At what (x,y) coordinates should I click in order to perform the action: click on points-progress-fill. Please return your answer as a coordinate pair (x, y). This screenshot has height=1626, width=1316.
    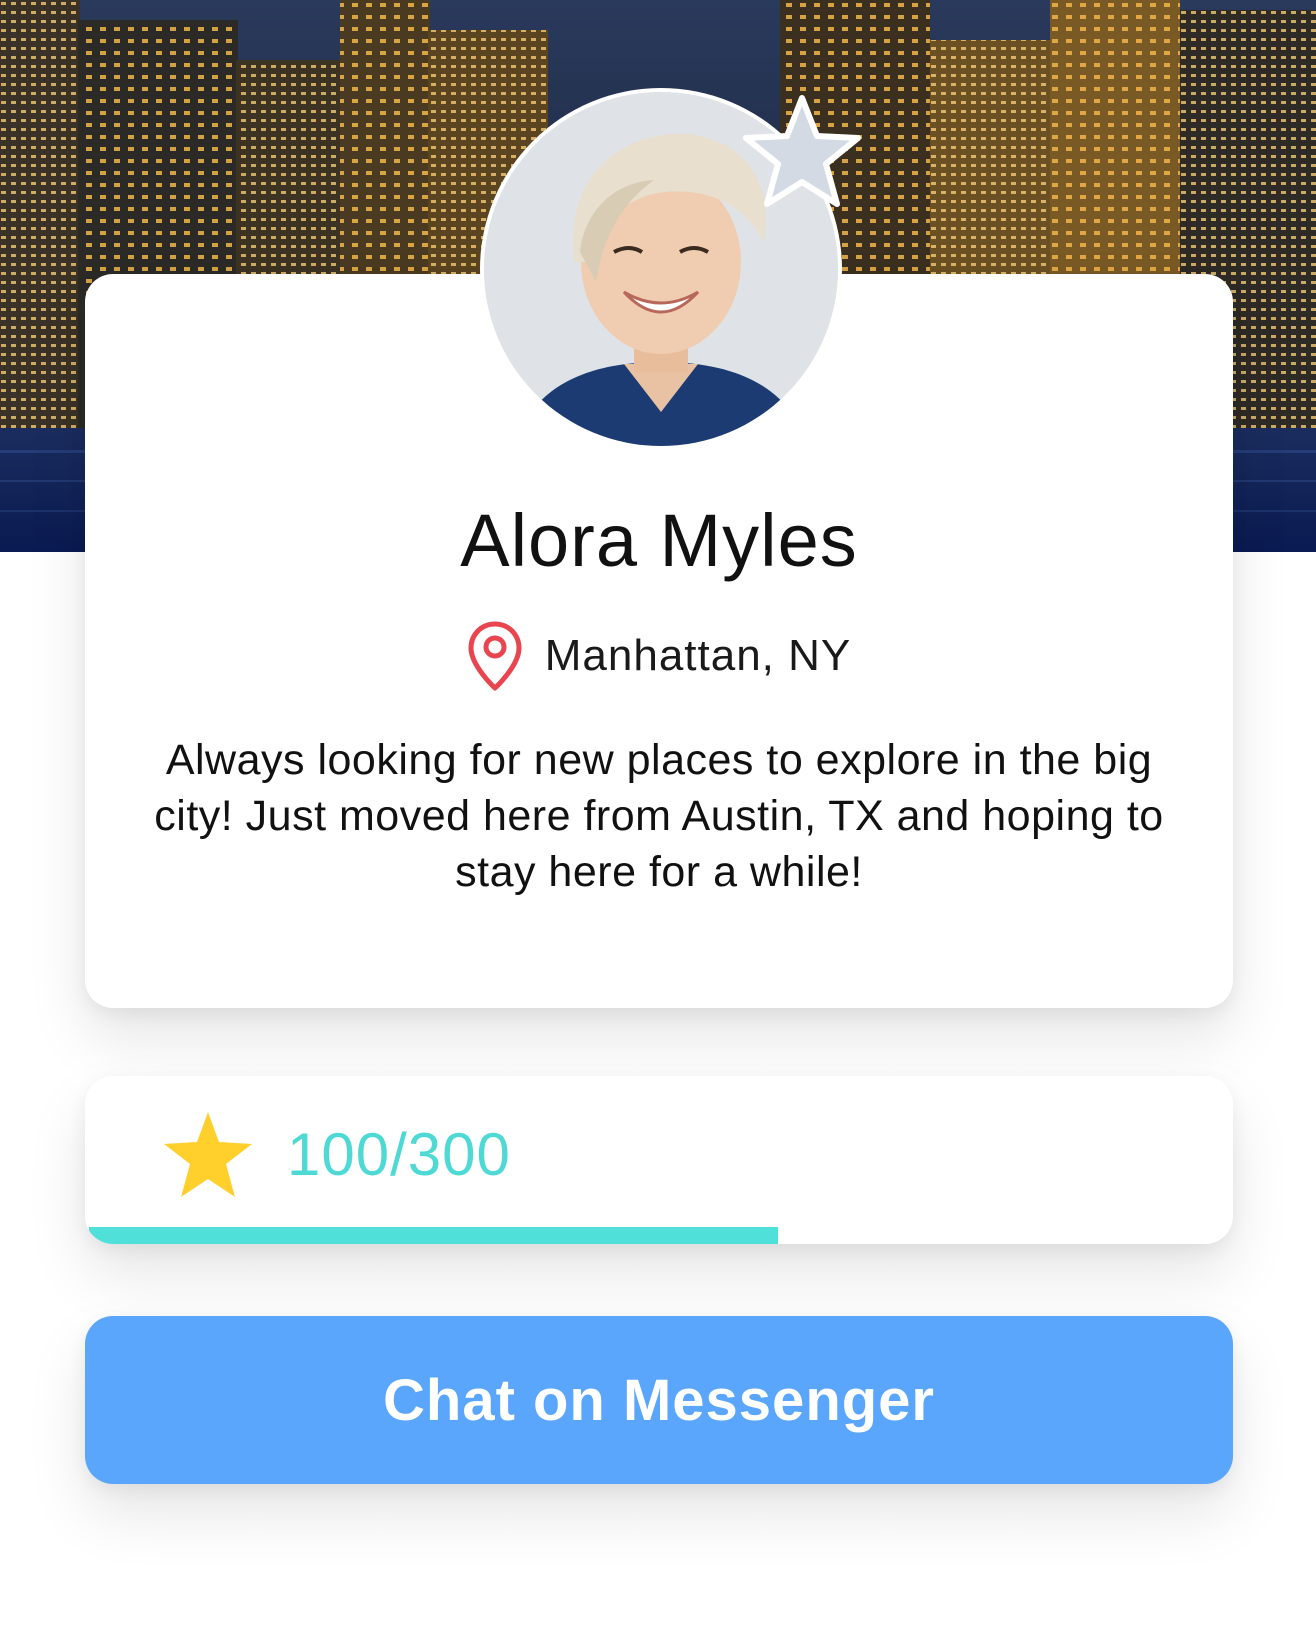
    Looking at the image, I should click on (433, 1235).